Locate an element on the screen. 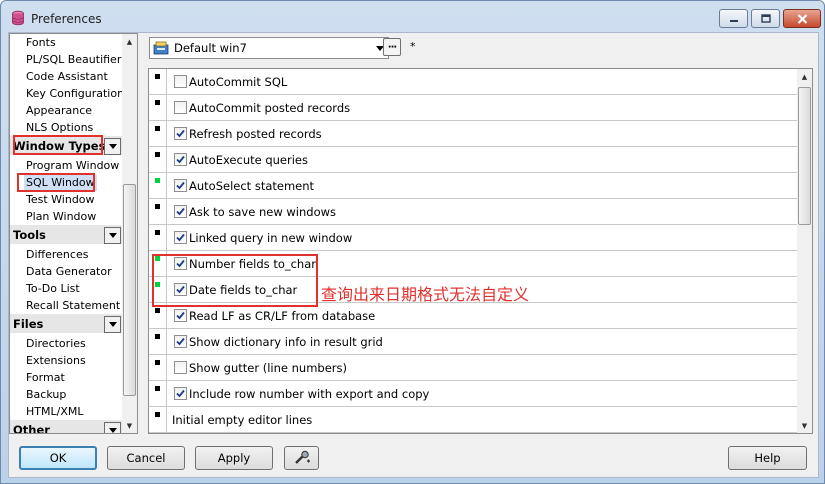  help-button: Help is located at coordinates (767, 458).